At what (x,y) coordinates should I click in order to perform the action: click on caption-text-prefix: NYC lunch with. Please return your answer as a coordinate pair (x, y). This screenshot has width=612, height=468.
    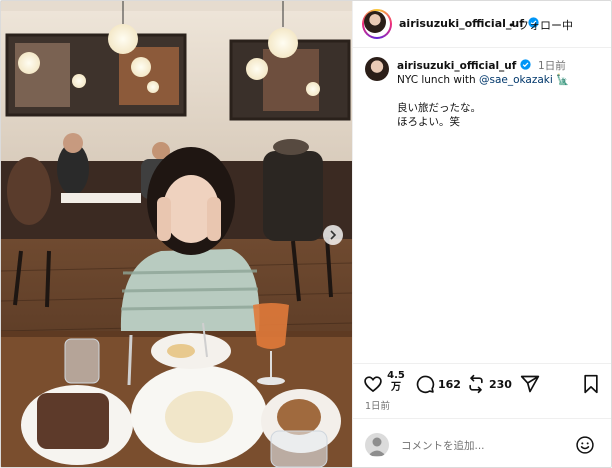
    Looking at the image, I should click on (438, 80).